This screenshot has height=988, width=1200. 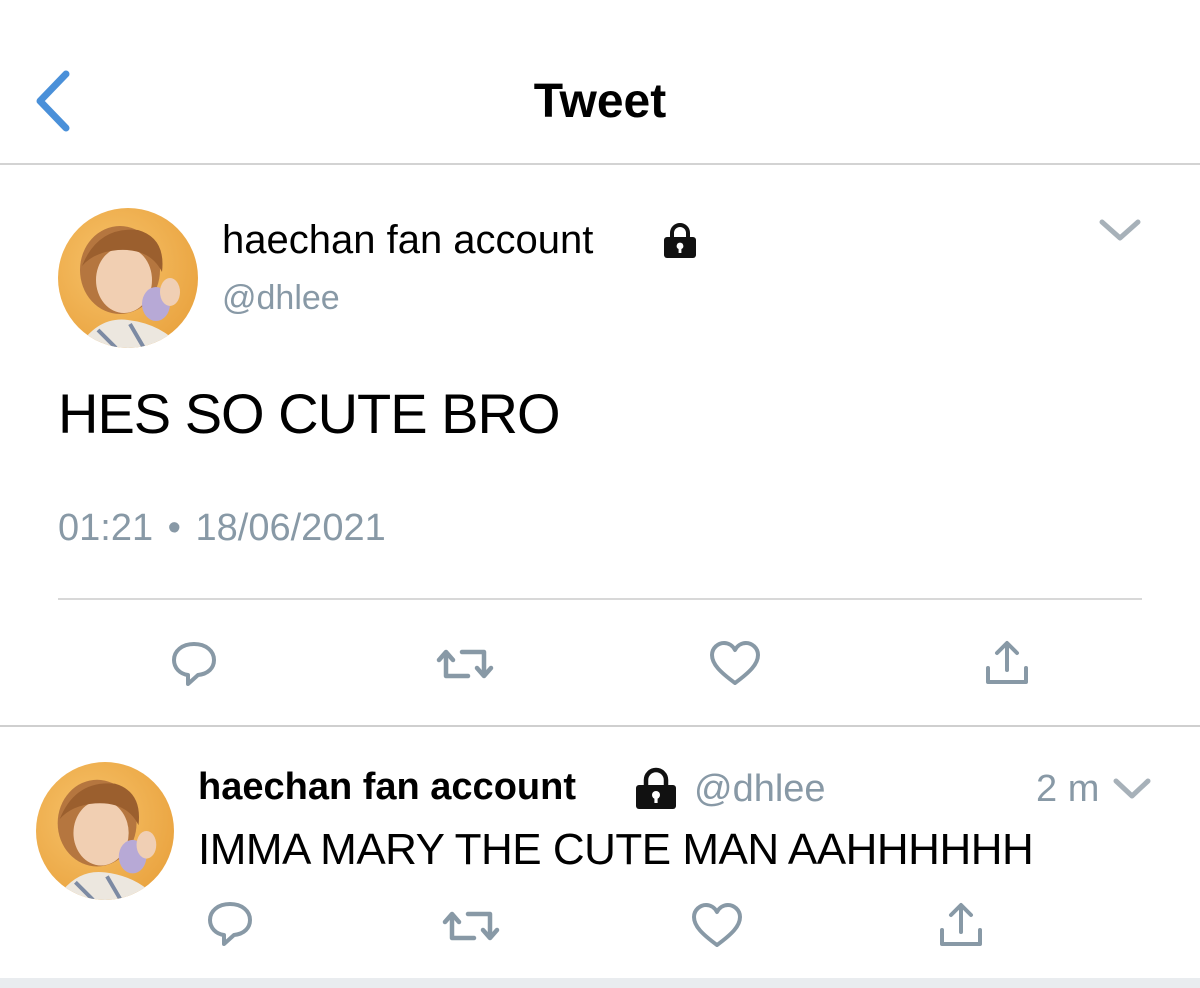 I want to click on tweet-timestamp: 01:21 • 18/06/2021, so click(x=222, y=528).